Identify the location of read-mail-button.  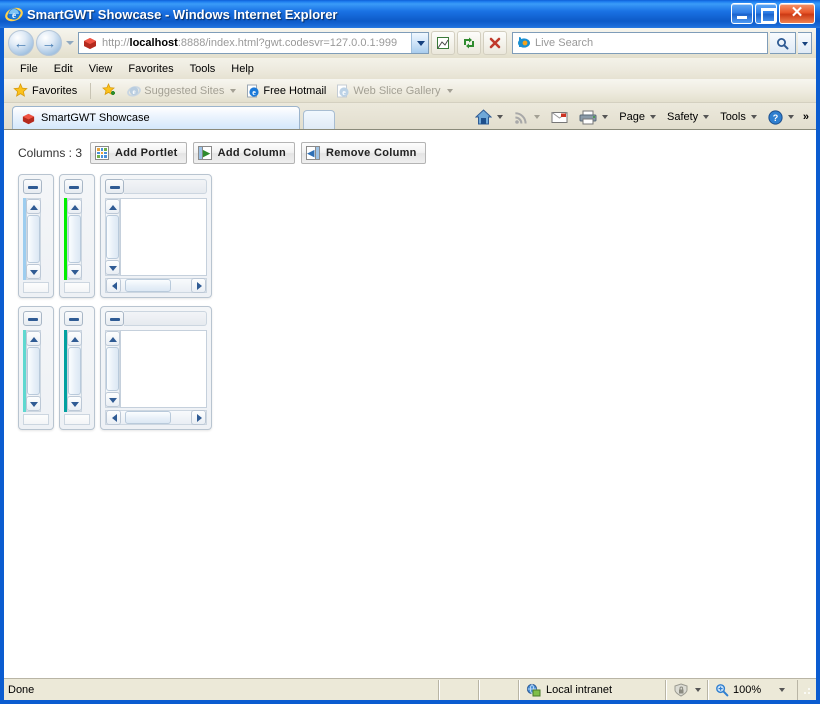
(559, 117).